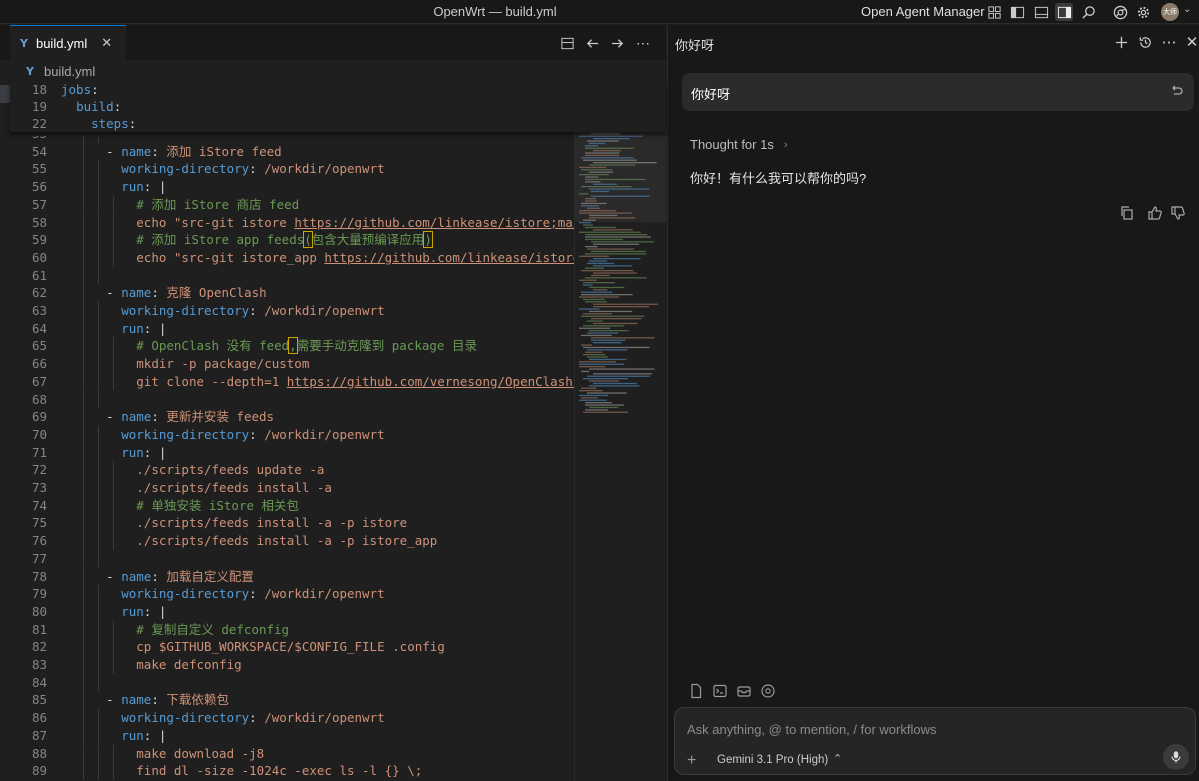 The image size is (1199, 781). Describe the element at coordinates (292, 558) in the screenshot. I see `code-line: 77` at that location.